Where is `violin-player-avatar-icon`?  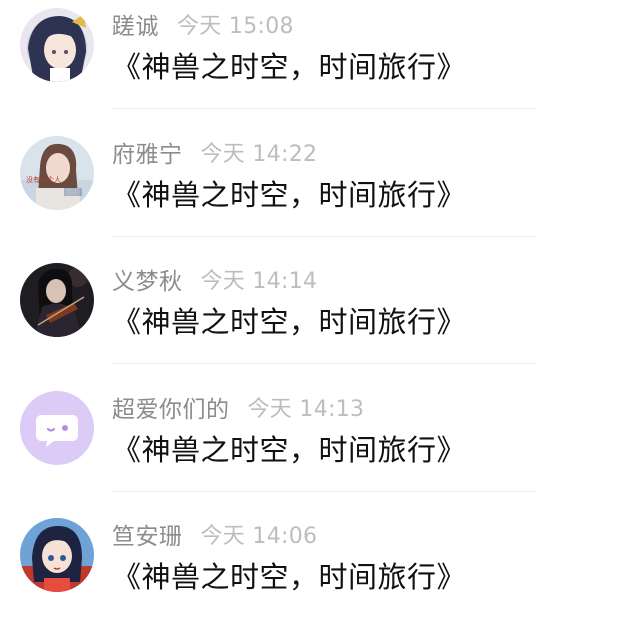
violin-player-avatar-icon is located at coordinates (57, 300).